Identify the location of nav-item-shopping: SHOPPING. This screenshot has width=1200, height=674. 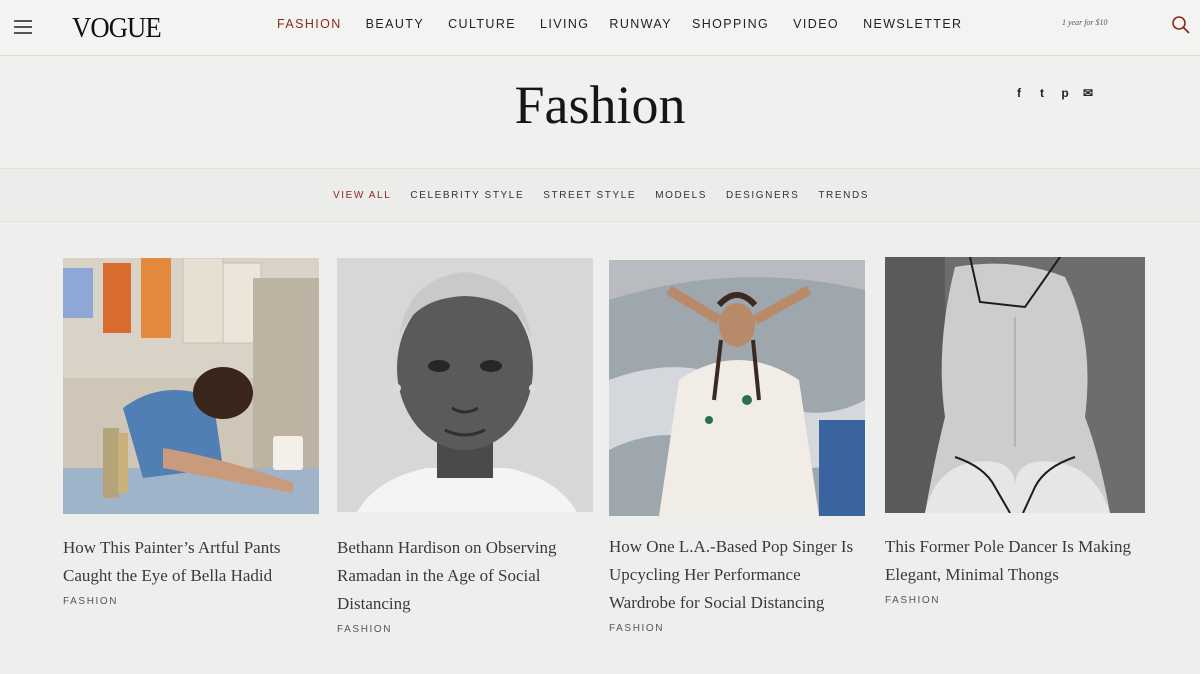
(730, 27).